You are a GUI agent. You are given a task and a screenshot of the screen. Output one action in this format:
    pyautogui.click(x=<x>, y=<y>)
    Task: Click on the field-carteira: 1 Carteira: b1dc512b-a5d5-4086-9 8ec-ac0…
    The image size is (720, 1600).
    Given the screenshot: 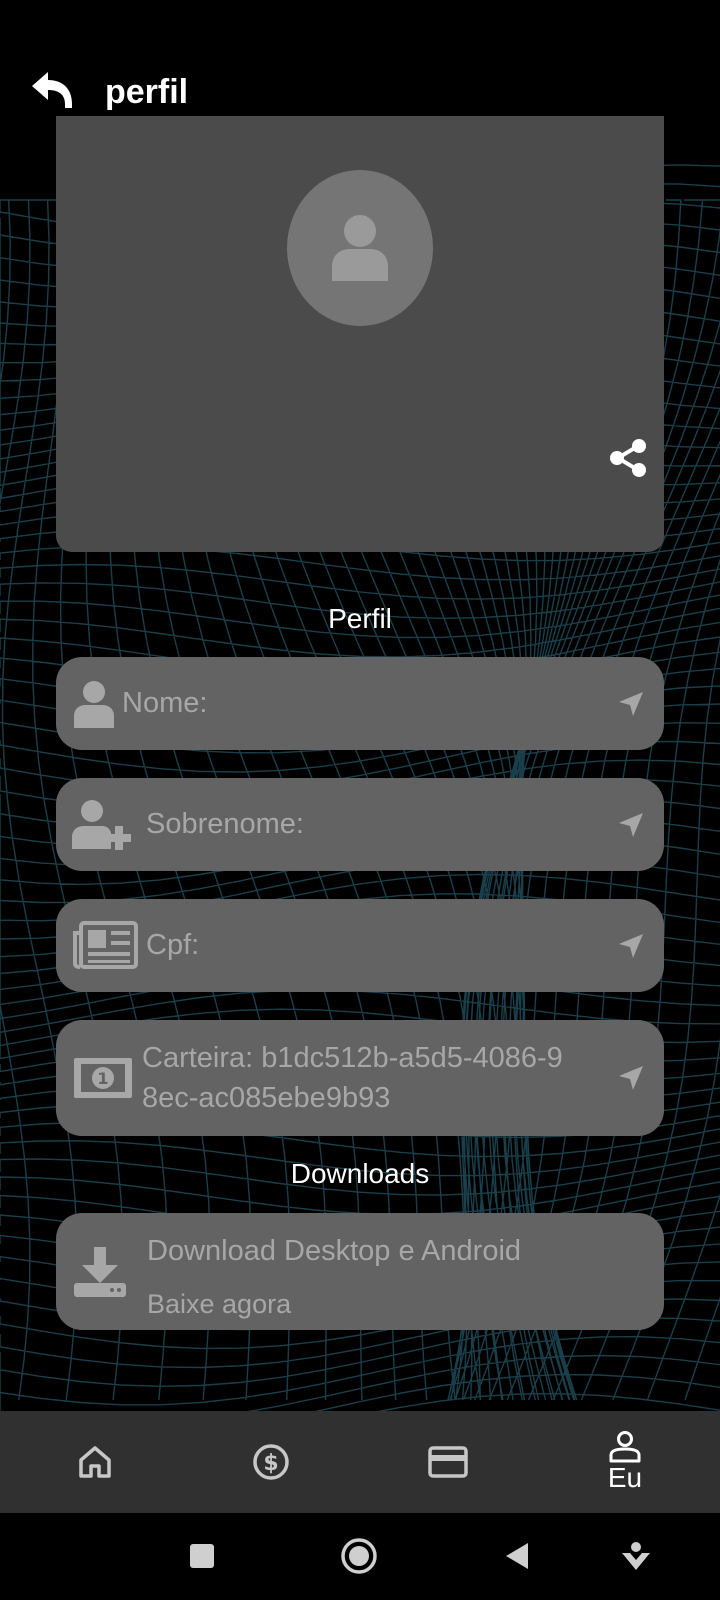 What is the action you would take?
    pyautogui.click(x=360, y=1078)
    